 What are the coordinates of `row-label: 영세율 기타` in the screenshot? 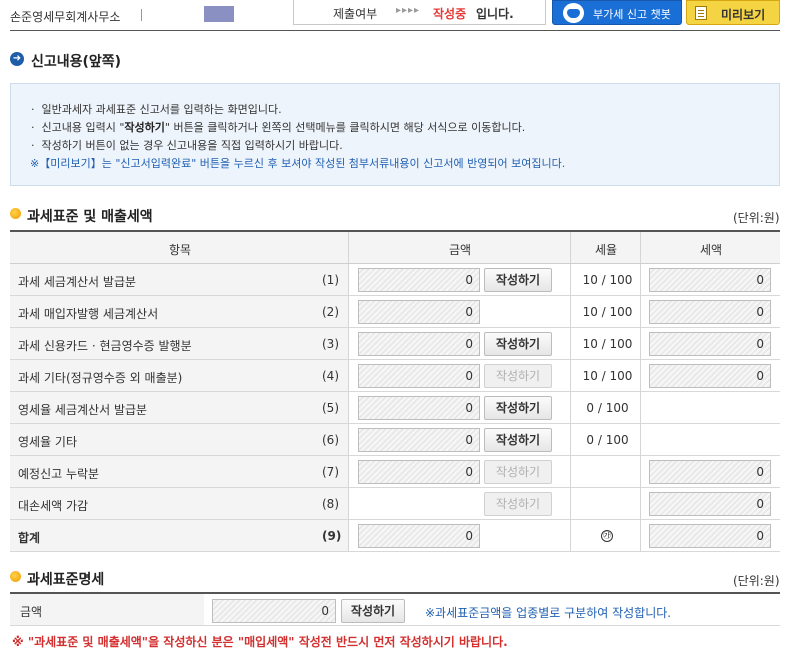 It's located at (48, 442).